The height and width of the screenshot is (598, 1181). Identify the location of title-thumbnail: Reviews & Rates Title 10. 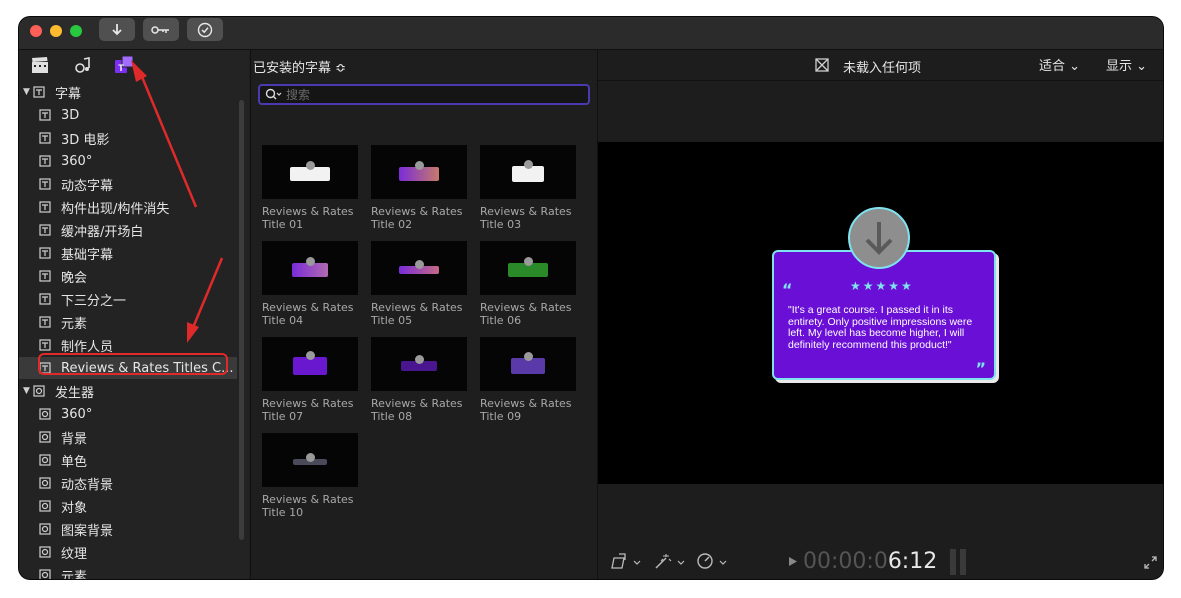
(310, 476).